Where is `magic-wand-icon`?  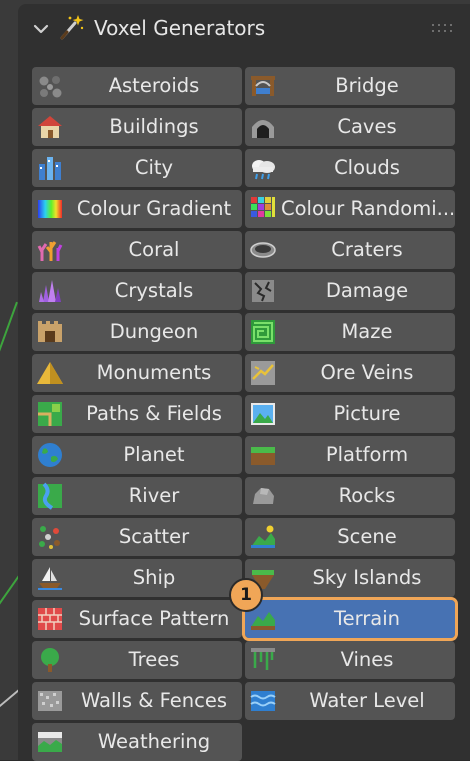
magic-wand-icon is located at coordinates (72, 27).